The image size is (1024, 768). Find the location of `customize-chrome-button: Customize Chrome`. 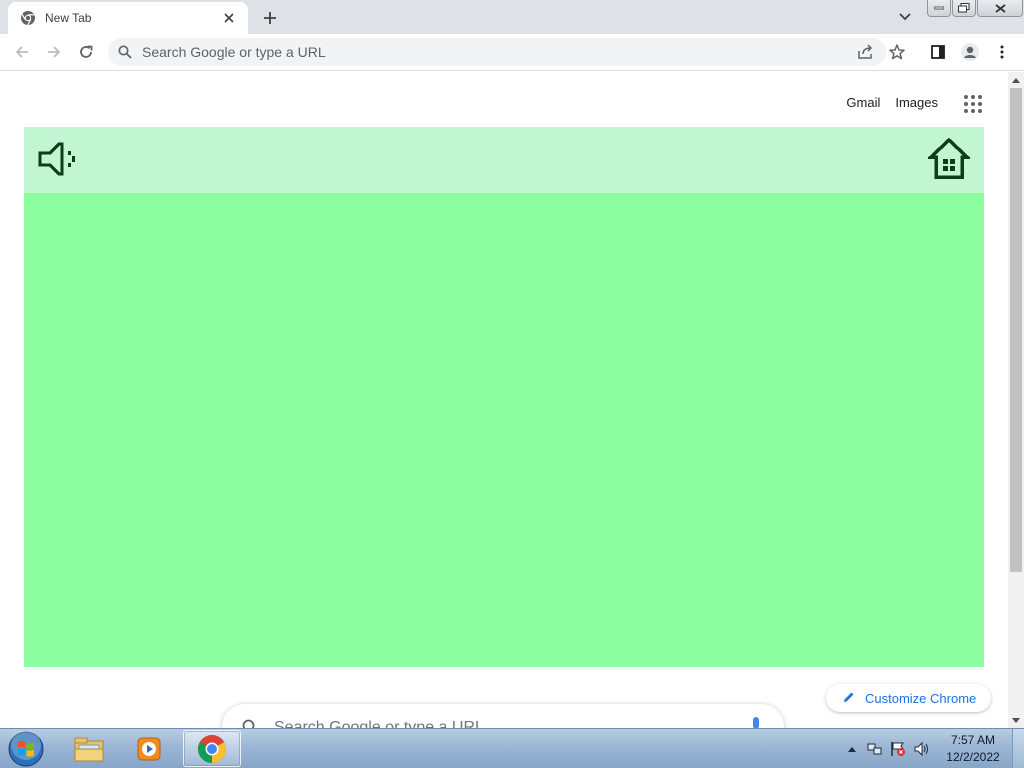

customize-chrome-button: Customize Chrome is located at coordinates (908, 698).